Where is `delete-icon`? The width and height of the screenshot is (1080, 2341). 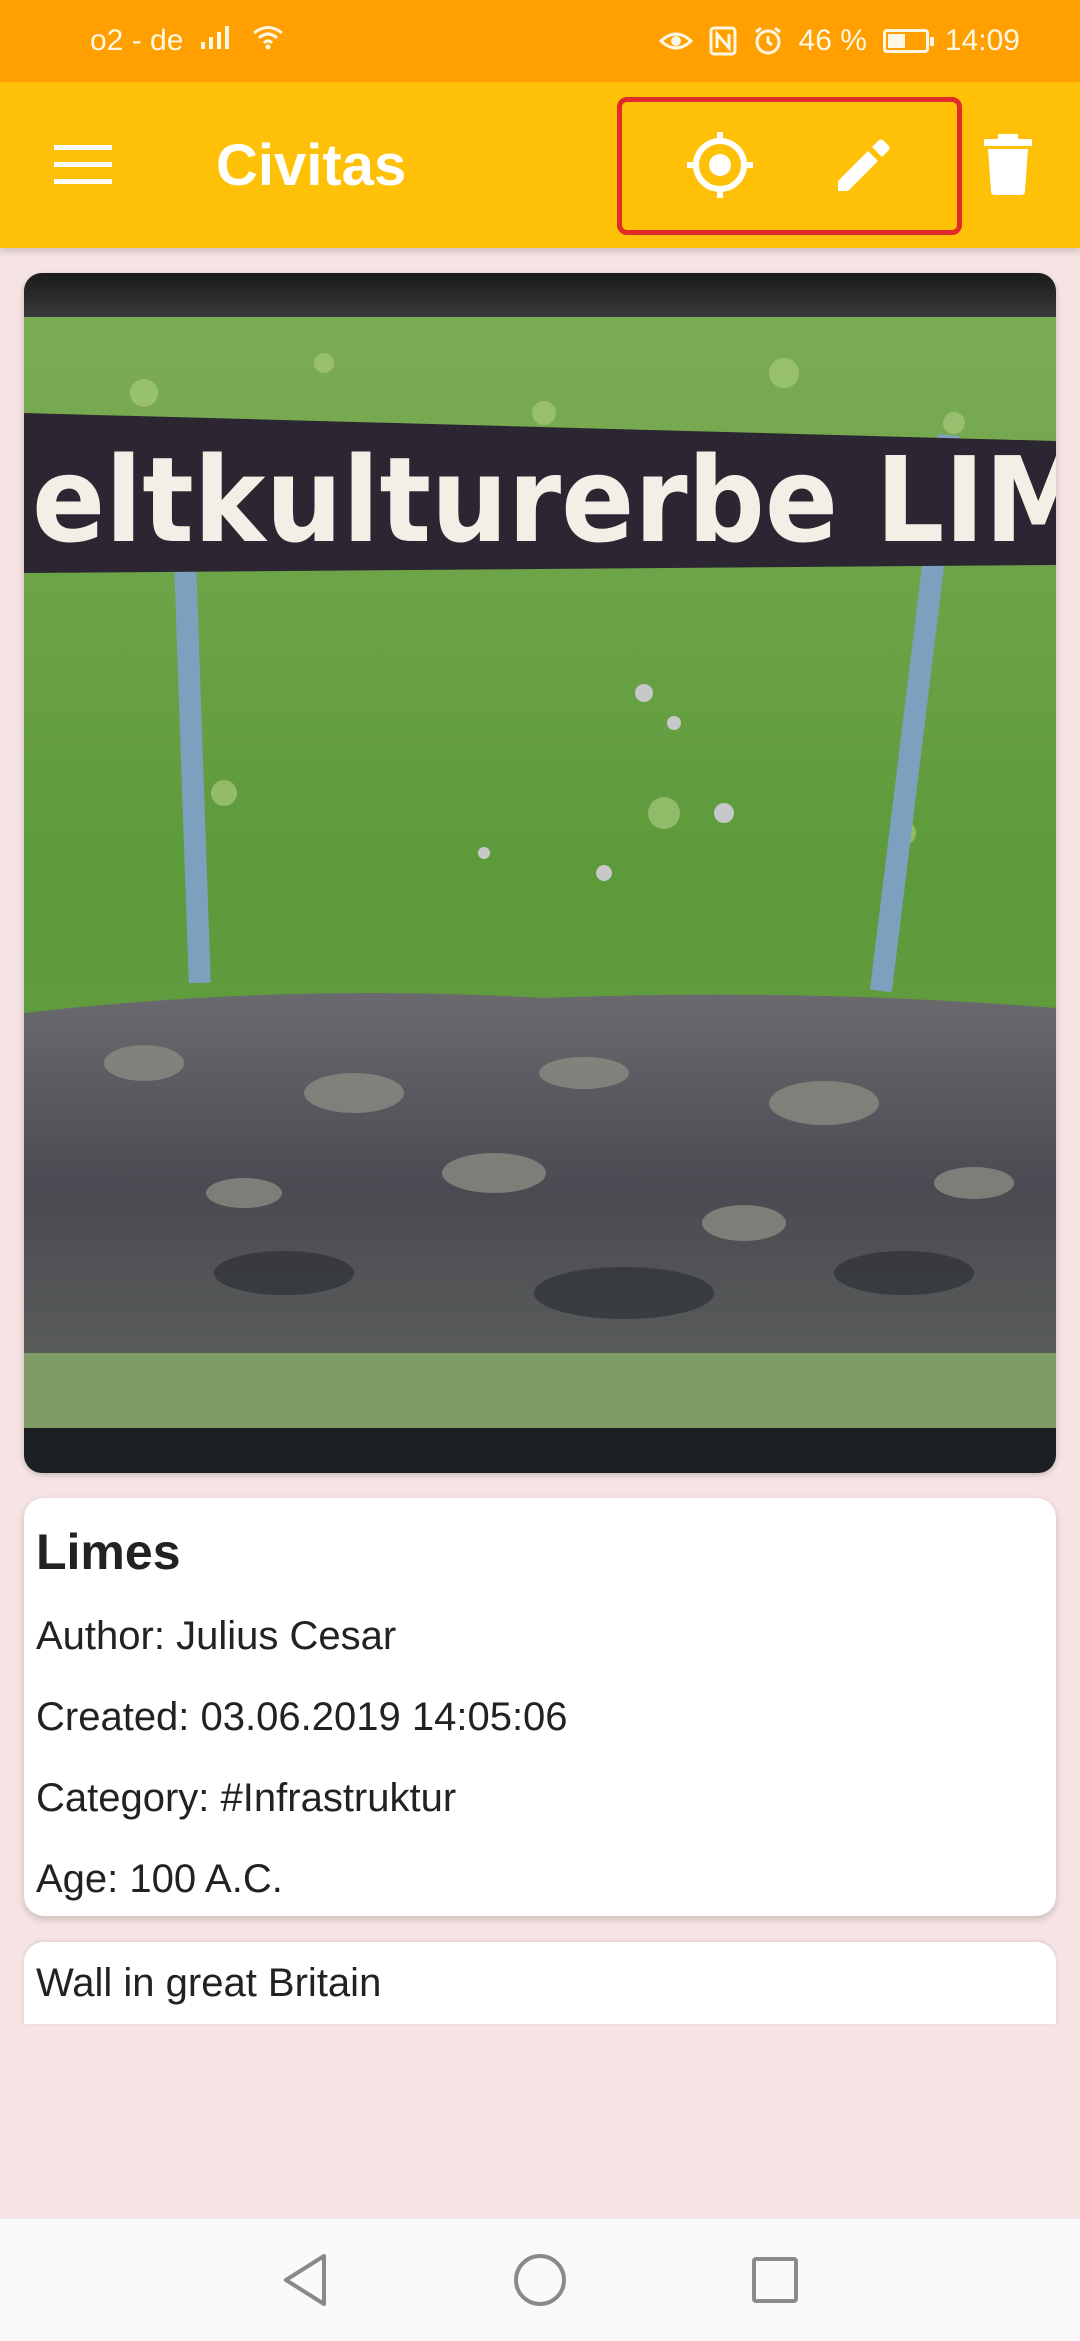
delete-icon is located at coordinates (1008, 164).